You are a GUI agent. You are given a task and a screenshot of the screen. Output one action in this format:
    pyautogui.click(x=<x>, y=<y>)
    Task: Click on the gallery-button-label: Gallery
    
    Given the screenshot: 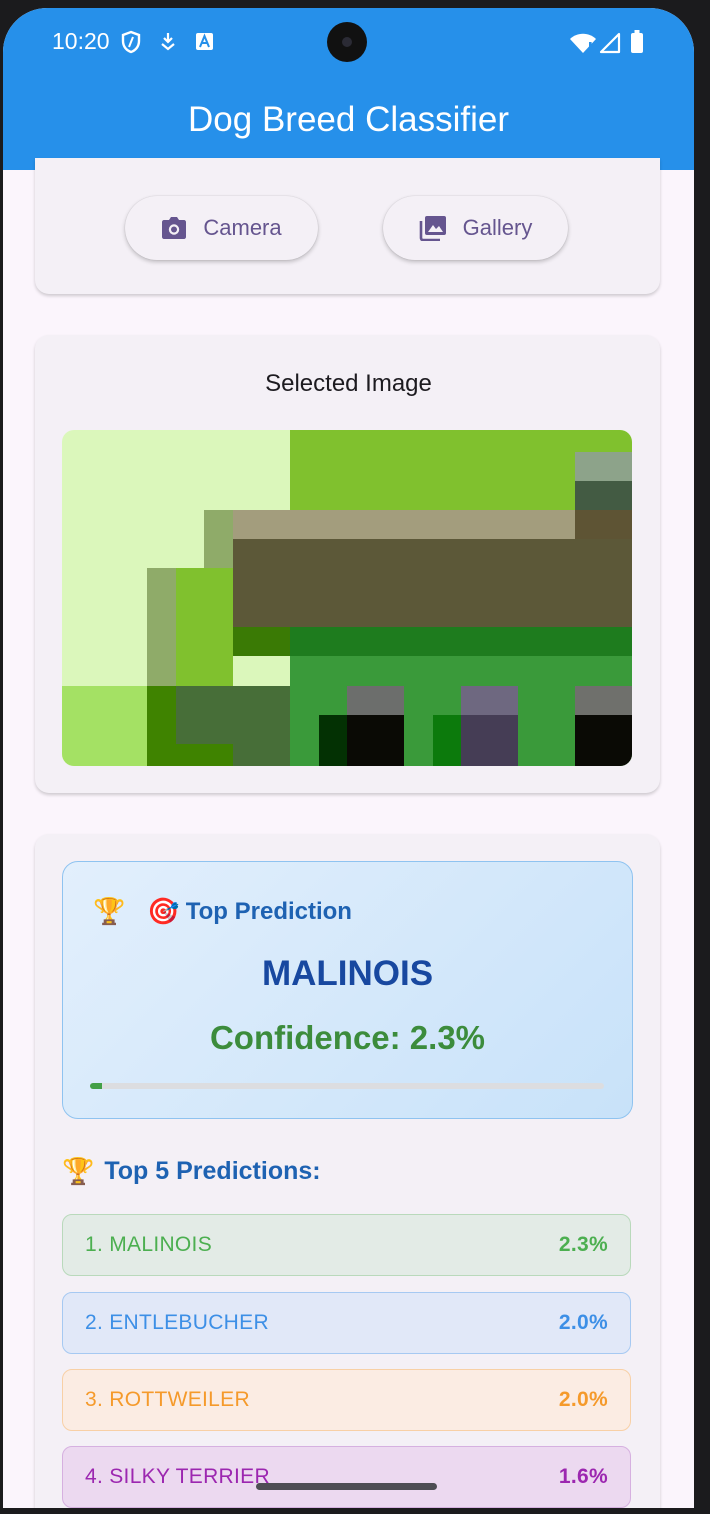 What is the action you would take?
    pyautogui.click(x=497, y=227)
    